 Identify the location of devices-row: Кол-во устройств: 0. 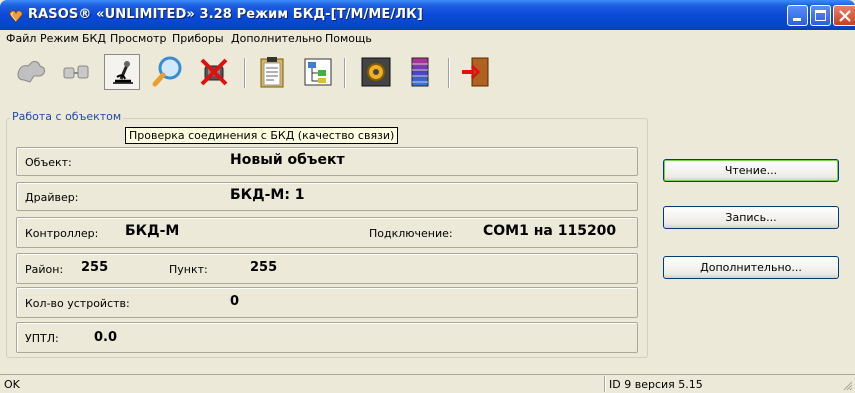
(327, 302).